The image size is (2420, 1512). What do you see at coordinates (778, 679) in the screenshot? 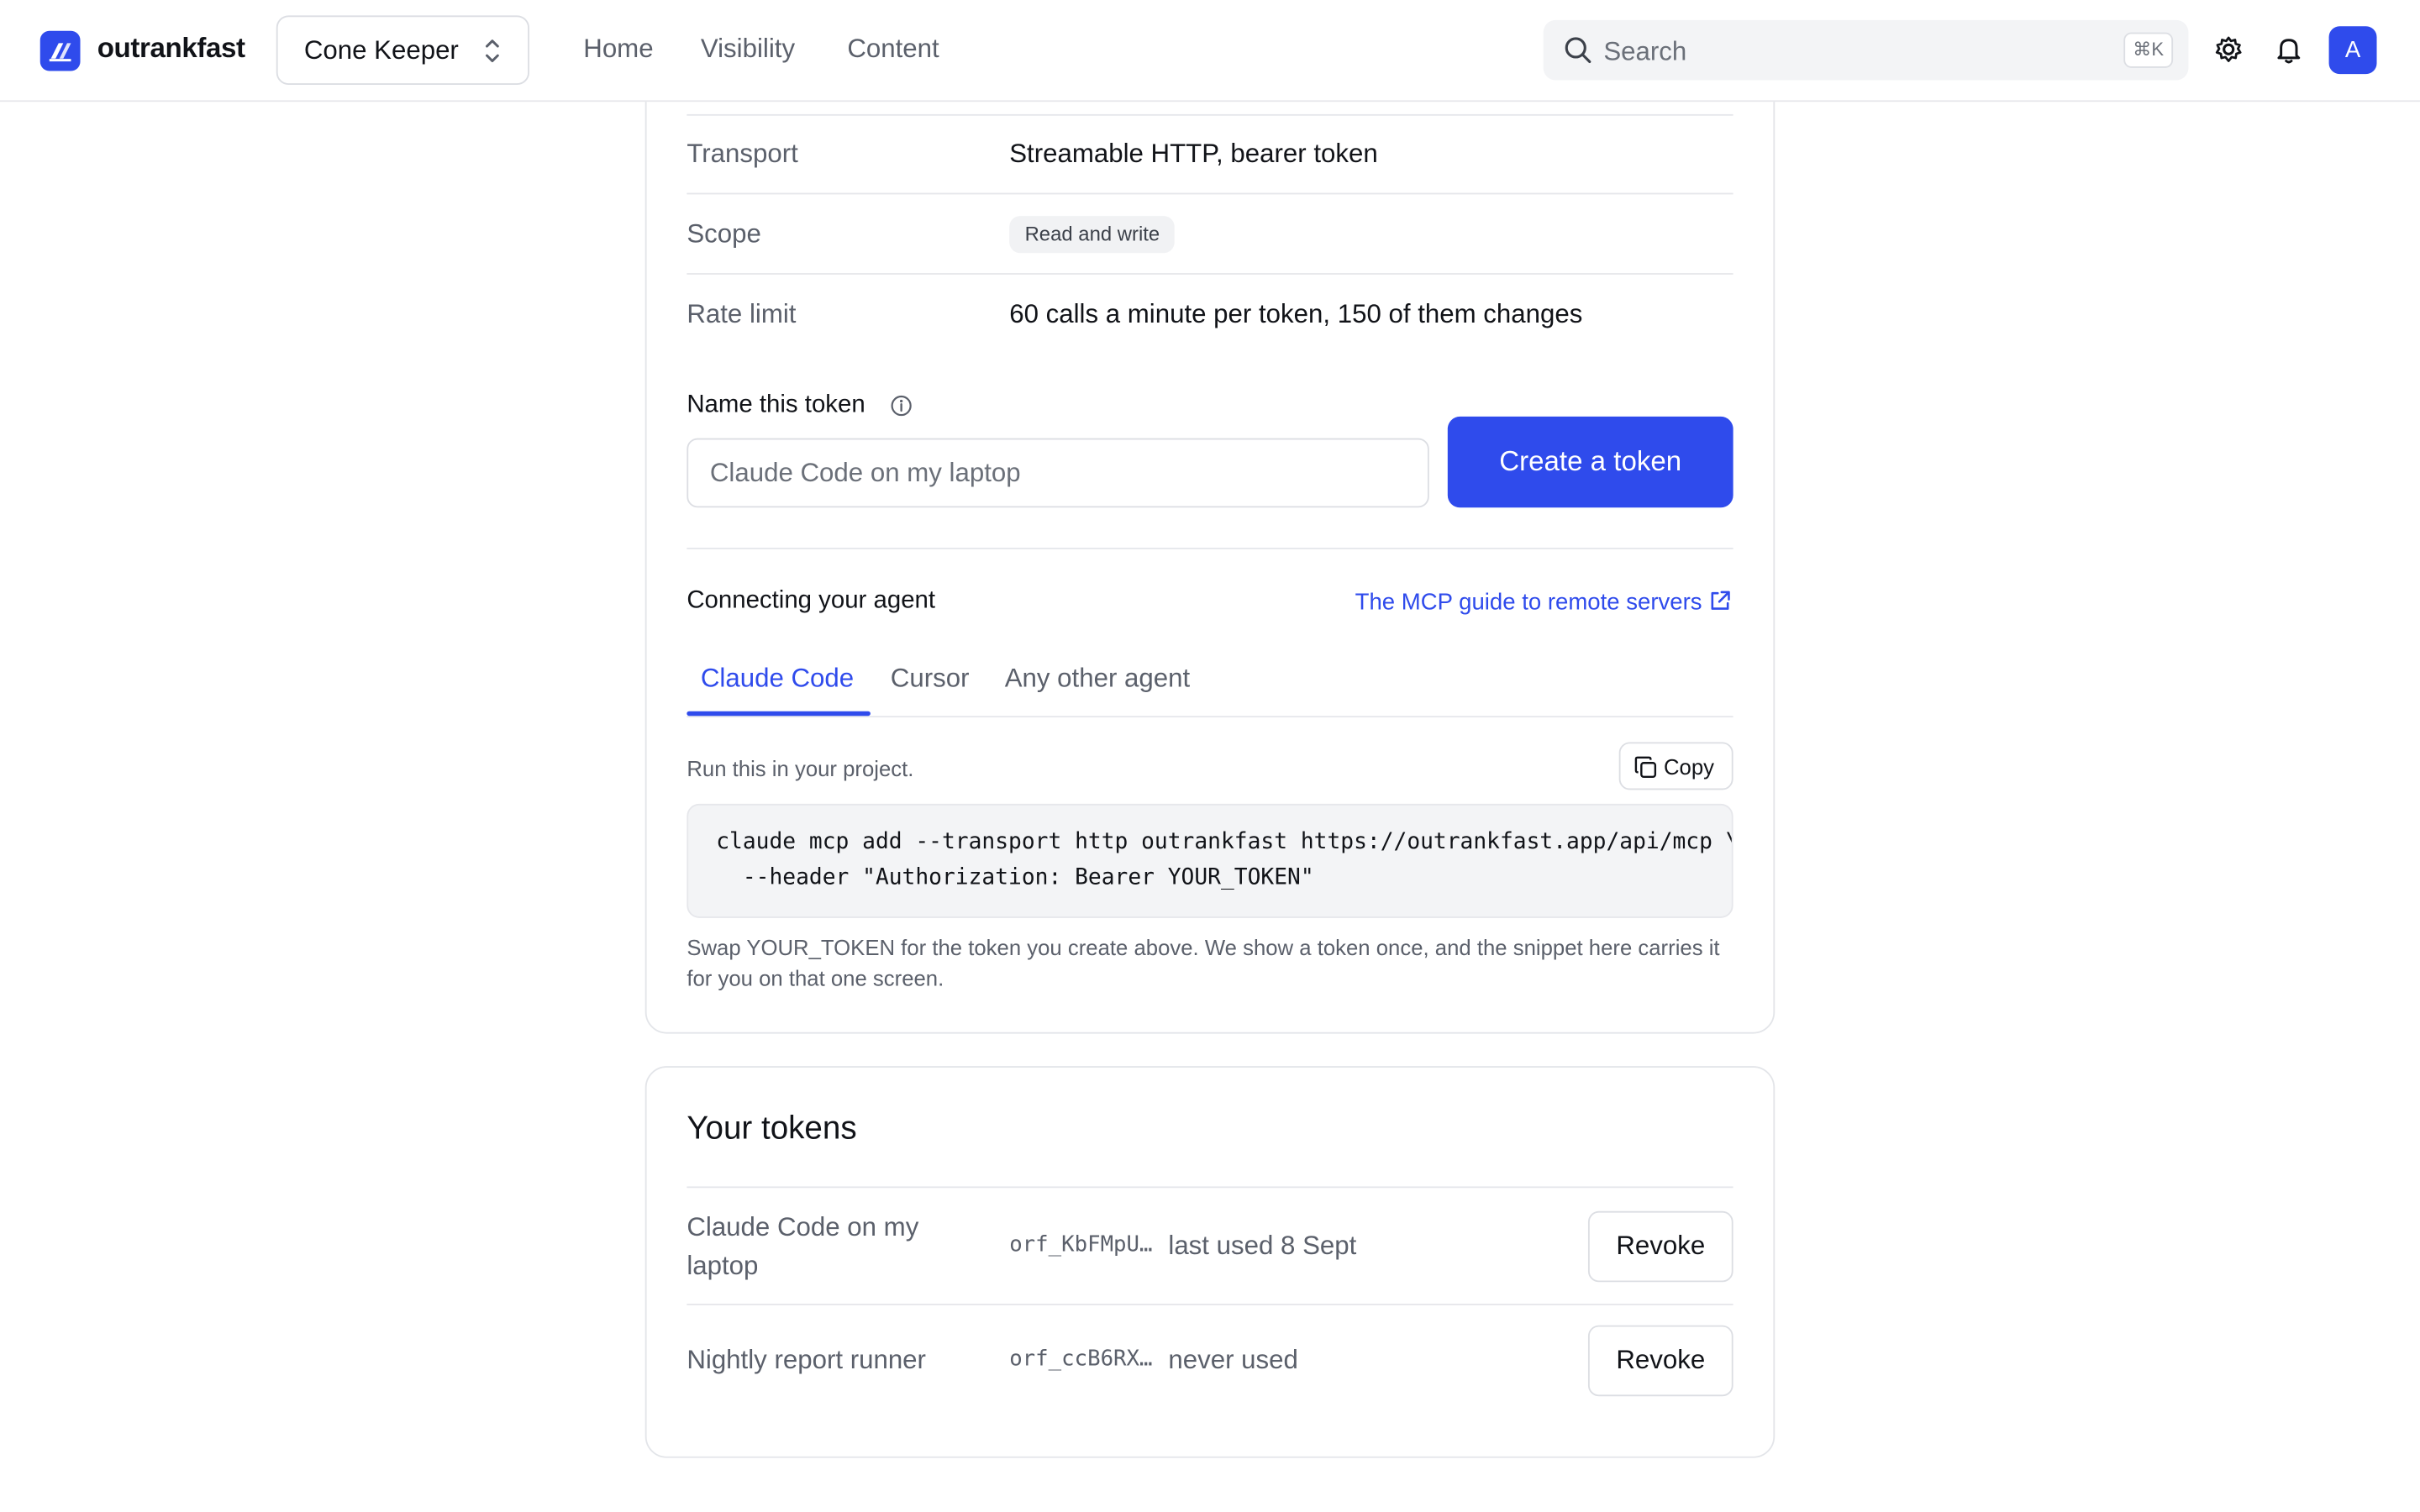
I see `tab-claude-code: Claude Code` at bounding box center [778, 679].